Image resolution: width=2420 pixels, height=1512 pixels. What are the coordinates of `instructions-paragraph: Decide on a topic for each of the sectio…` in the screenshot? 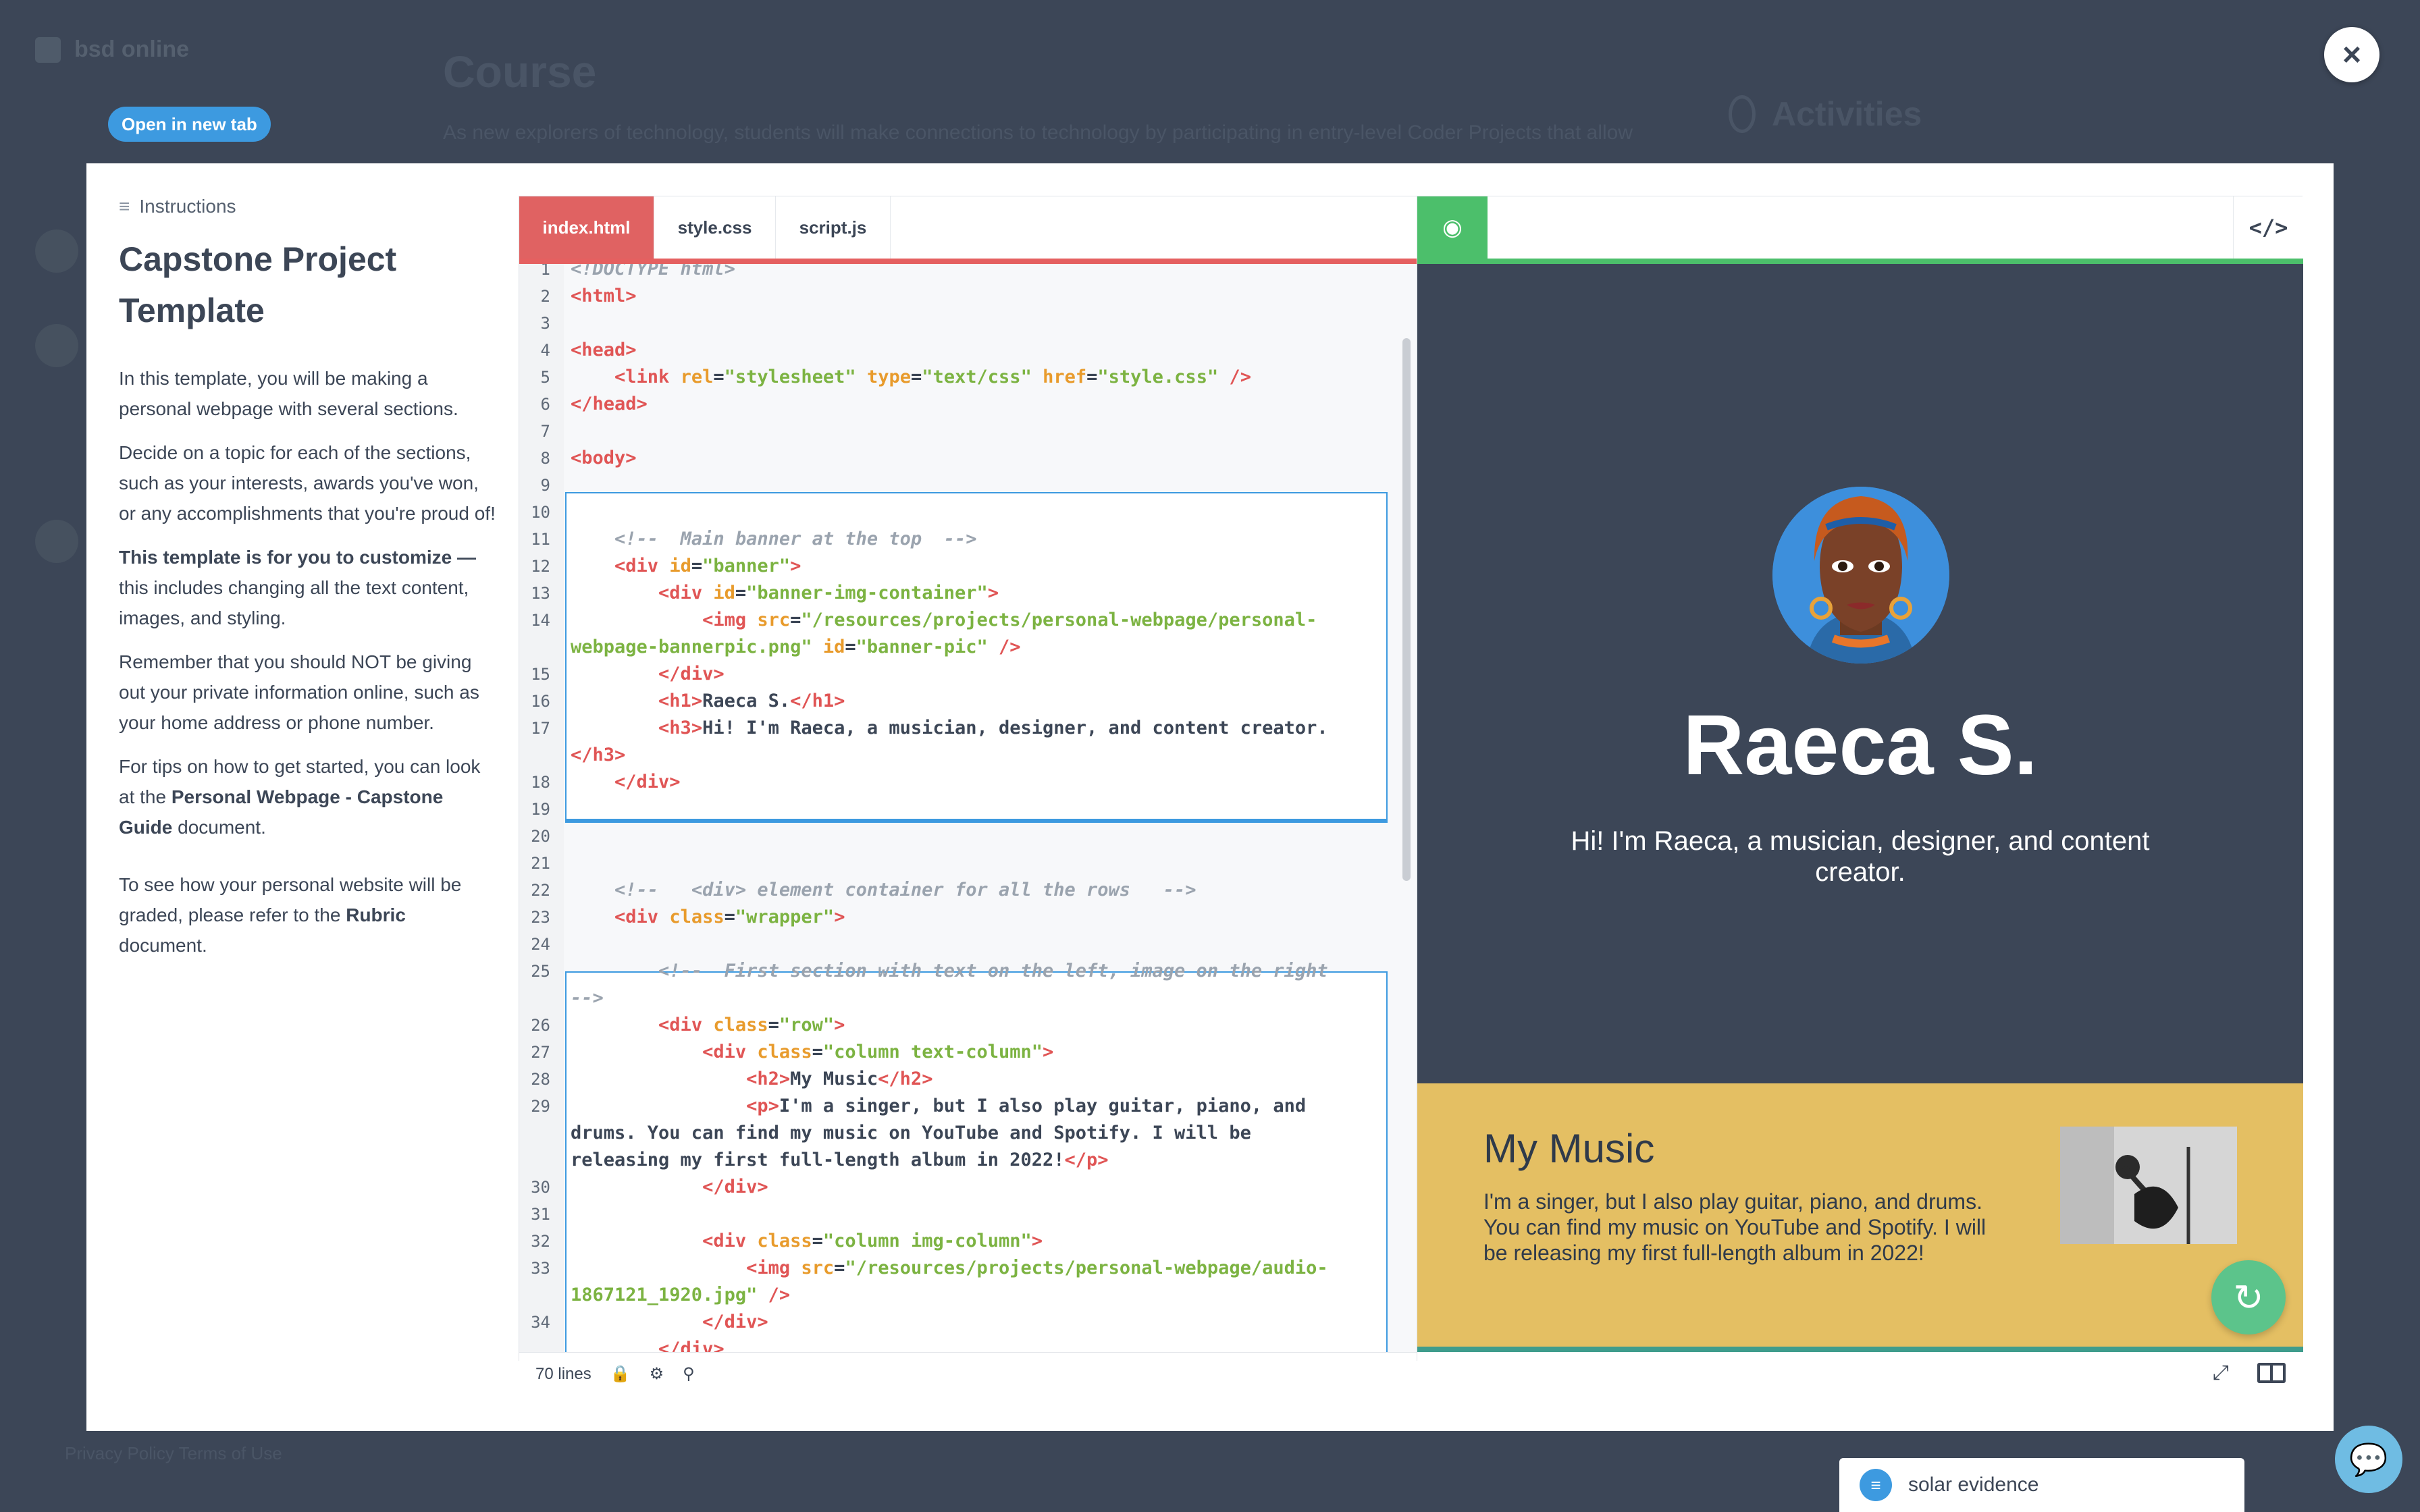 It's located at (307, 483).